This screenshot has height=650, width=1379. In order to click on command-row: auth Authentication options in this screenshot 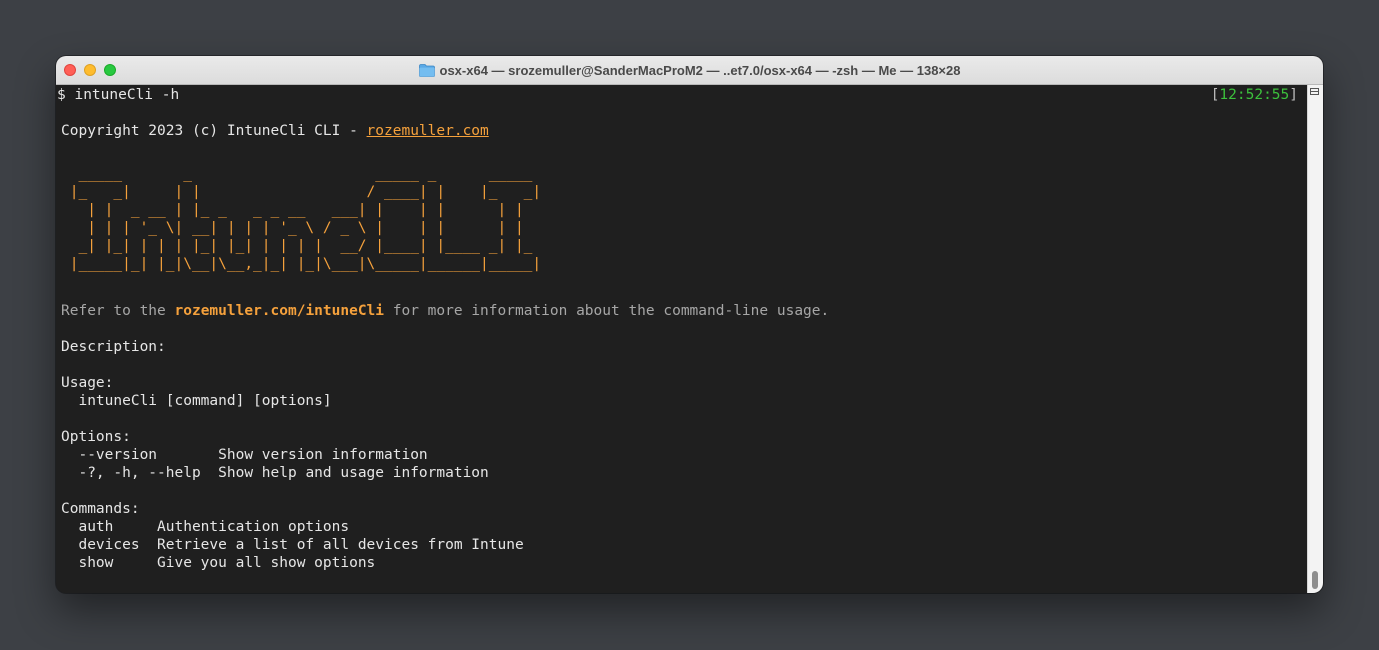, I will do `click(205, 527)`.